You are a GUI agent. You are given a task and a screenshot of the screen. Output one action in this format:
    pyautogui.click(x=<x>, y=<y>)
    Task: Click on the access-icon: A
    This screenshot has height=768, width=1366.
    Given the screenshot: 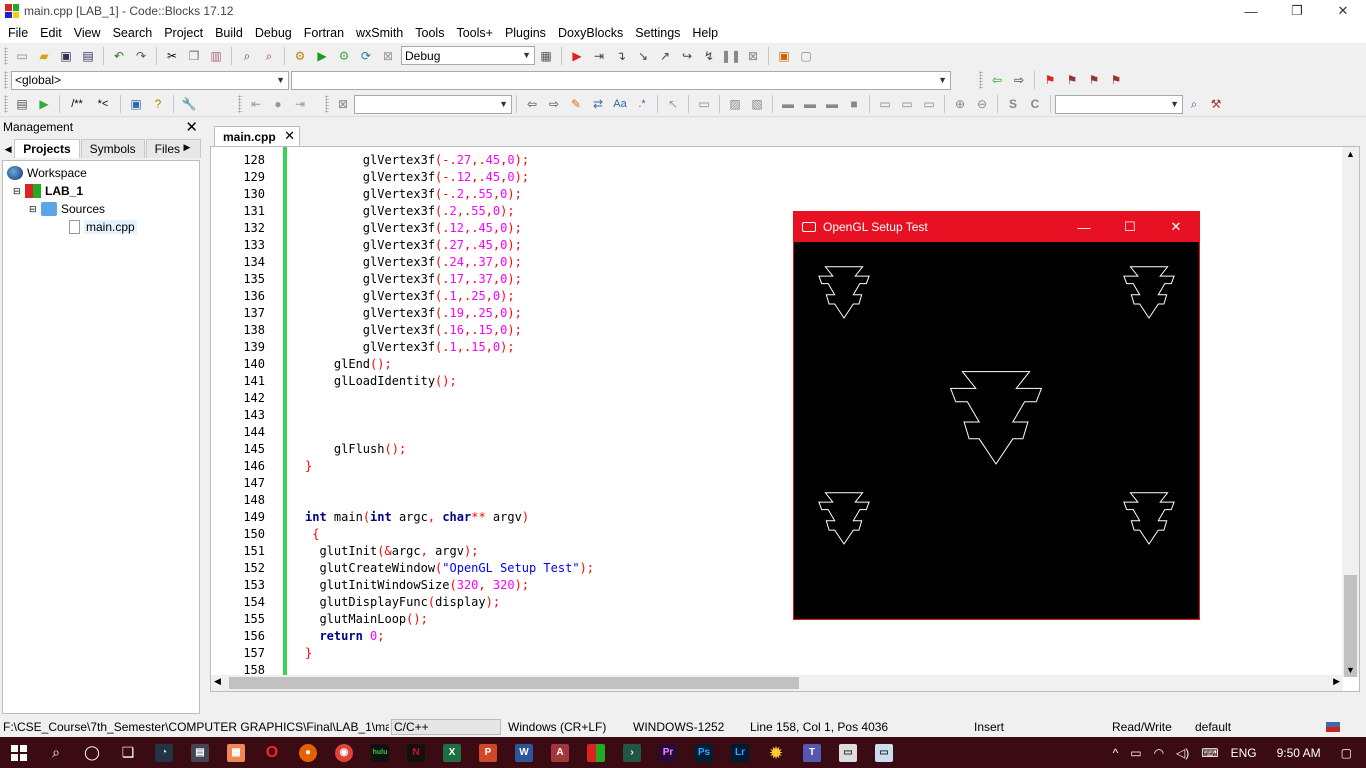 What is the action you would take?
    pyautogui.click(x=560, y=752)
    